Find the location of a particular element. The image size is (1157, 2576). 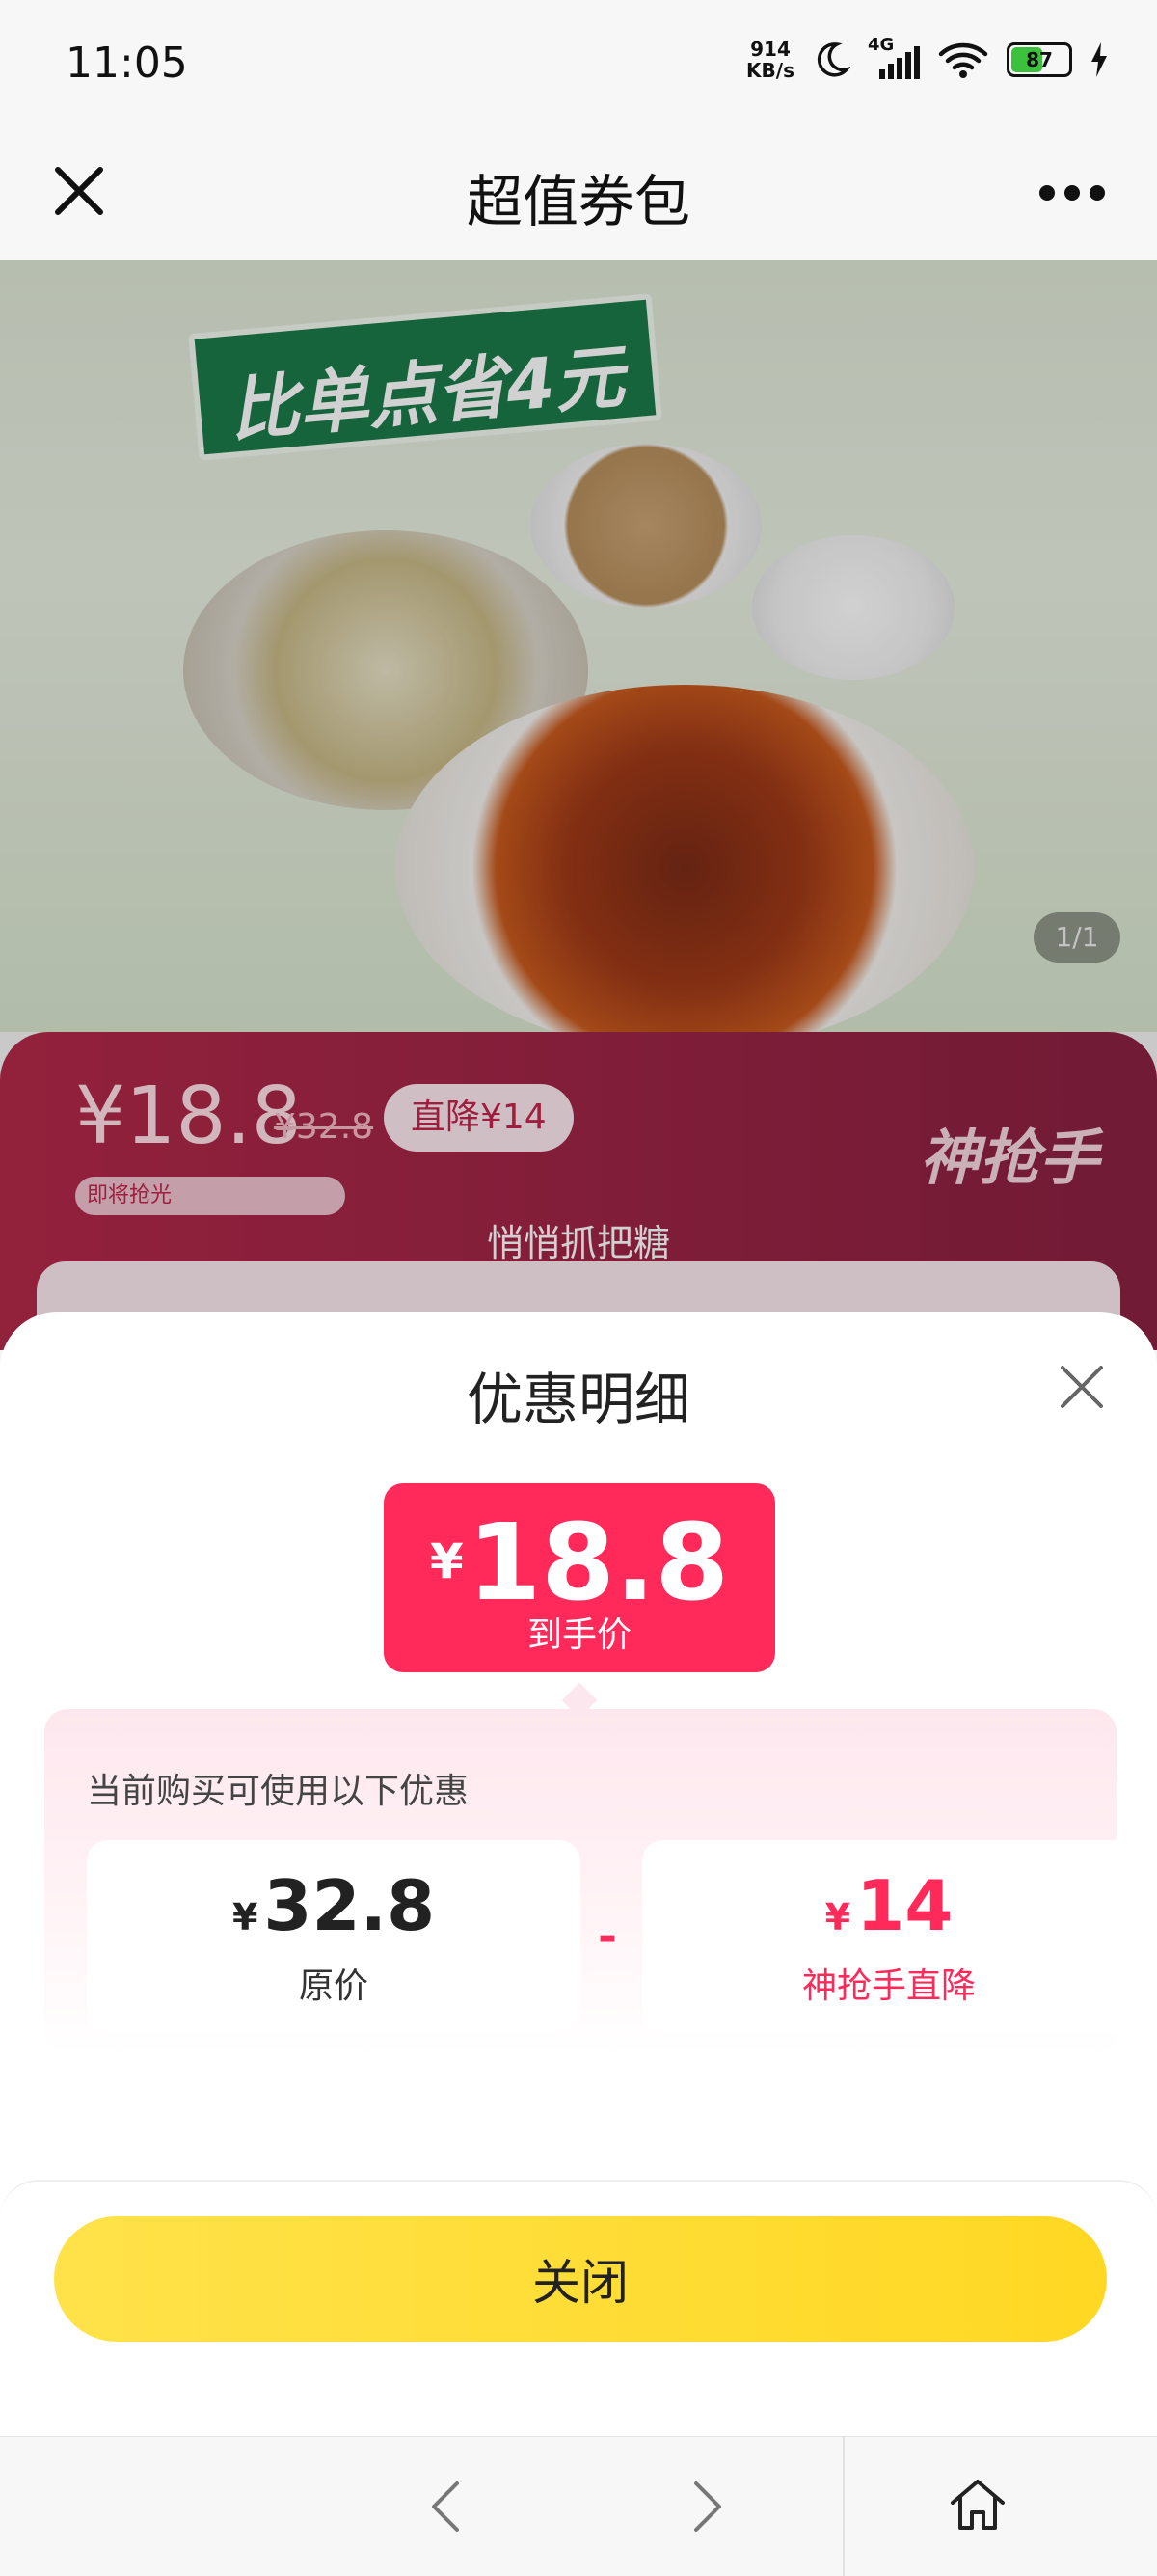

toolbar-divider is located at coordinates (844, 2506).